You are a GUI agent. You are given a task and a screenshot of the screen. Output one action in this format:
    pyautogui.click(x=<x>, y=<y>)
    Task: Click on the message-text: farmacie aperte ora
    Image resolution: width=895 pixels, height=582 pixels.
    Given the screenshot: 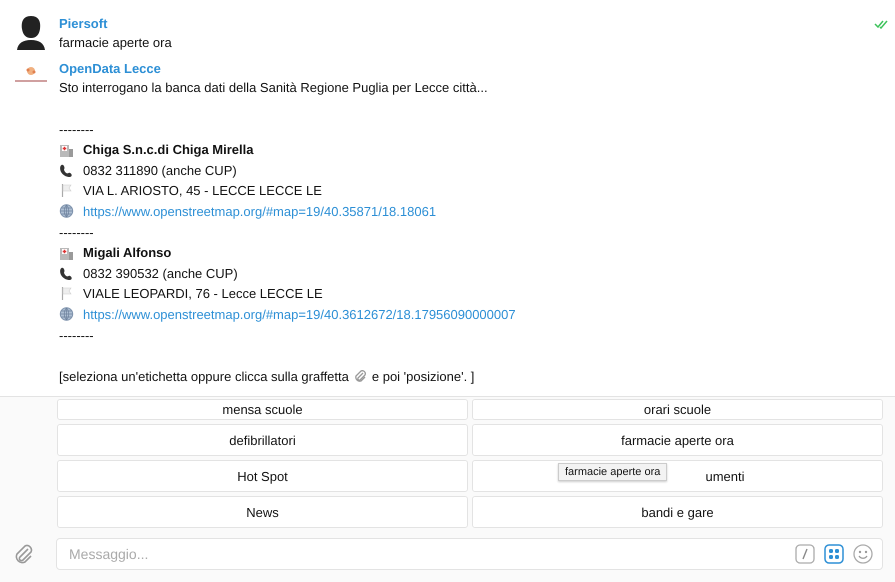 What is the action you would take?
    pyautogui.click(x=115, y=42)
    